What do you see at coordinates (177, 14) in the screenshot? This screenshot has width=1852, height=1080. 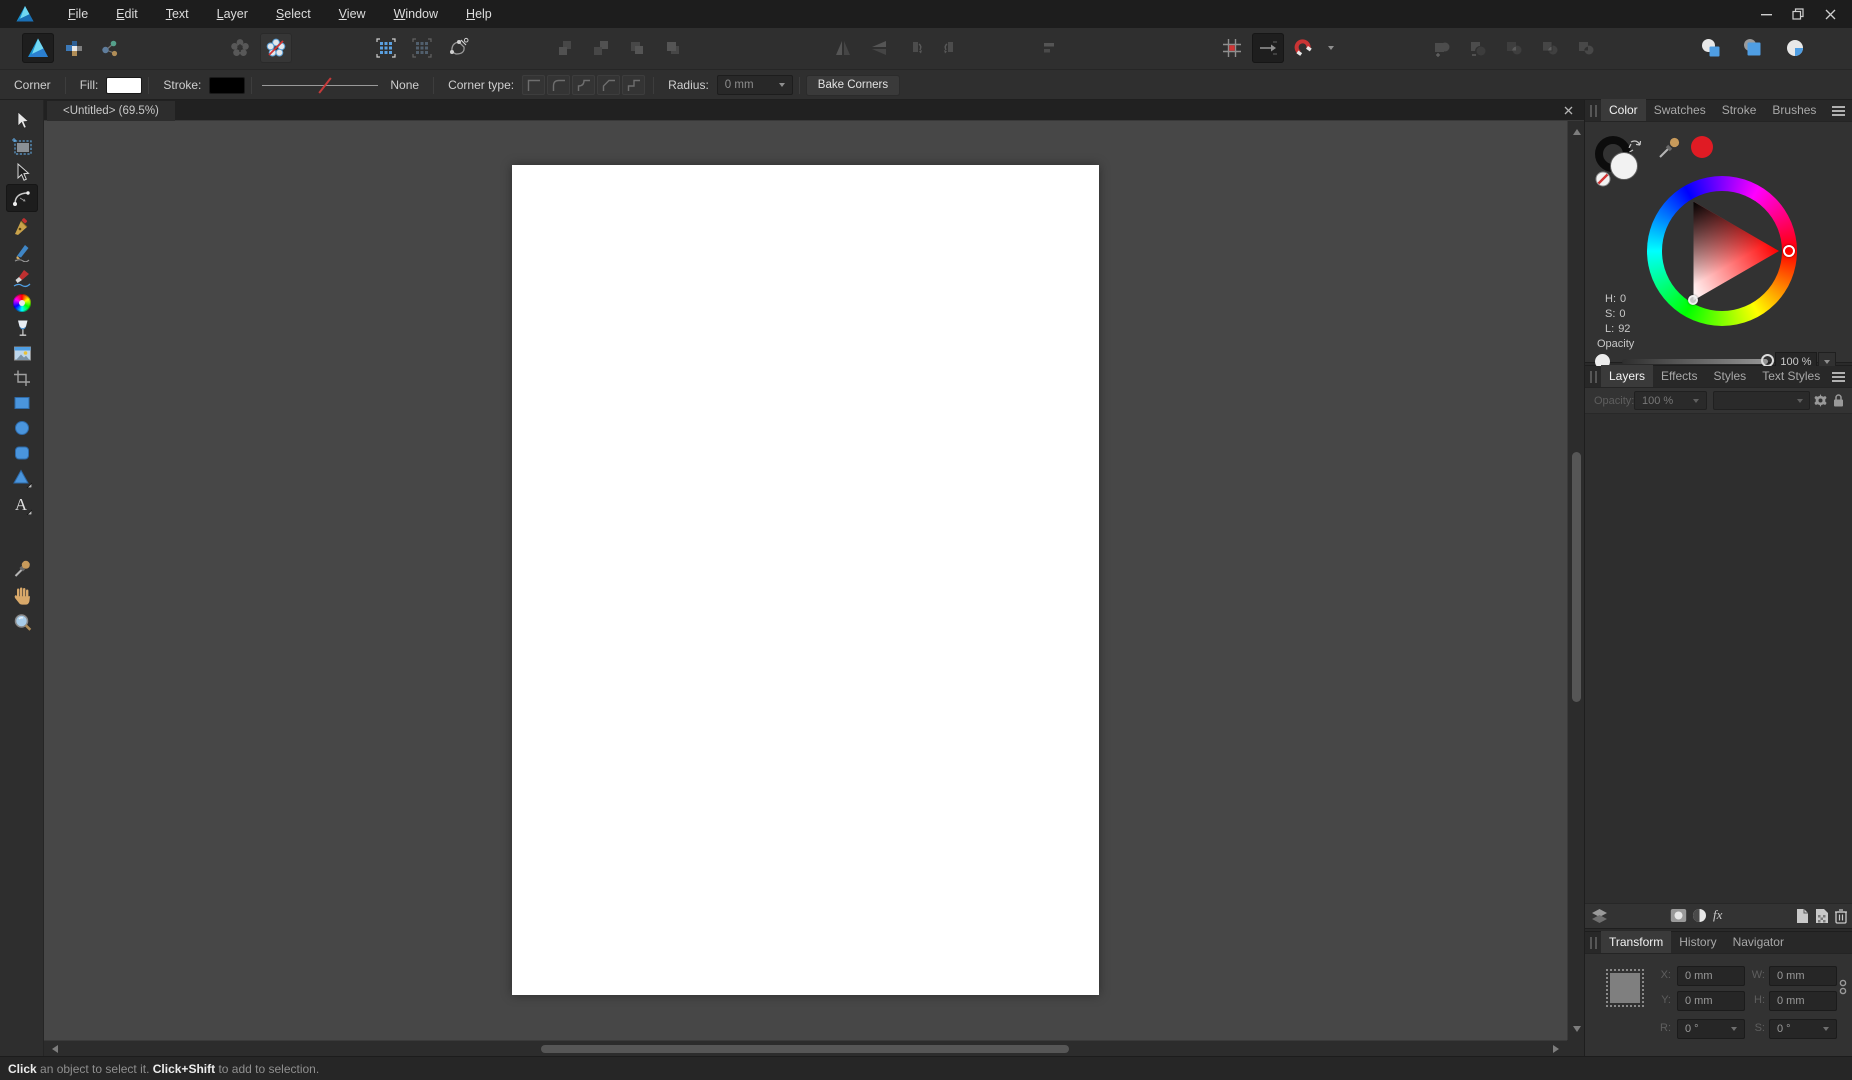 I see `menu-text: Text` at bounding box center [177, 14].